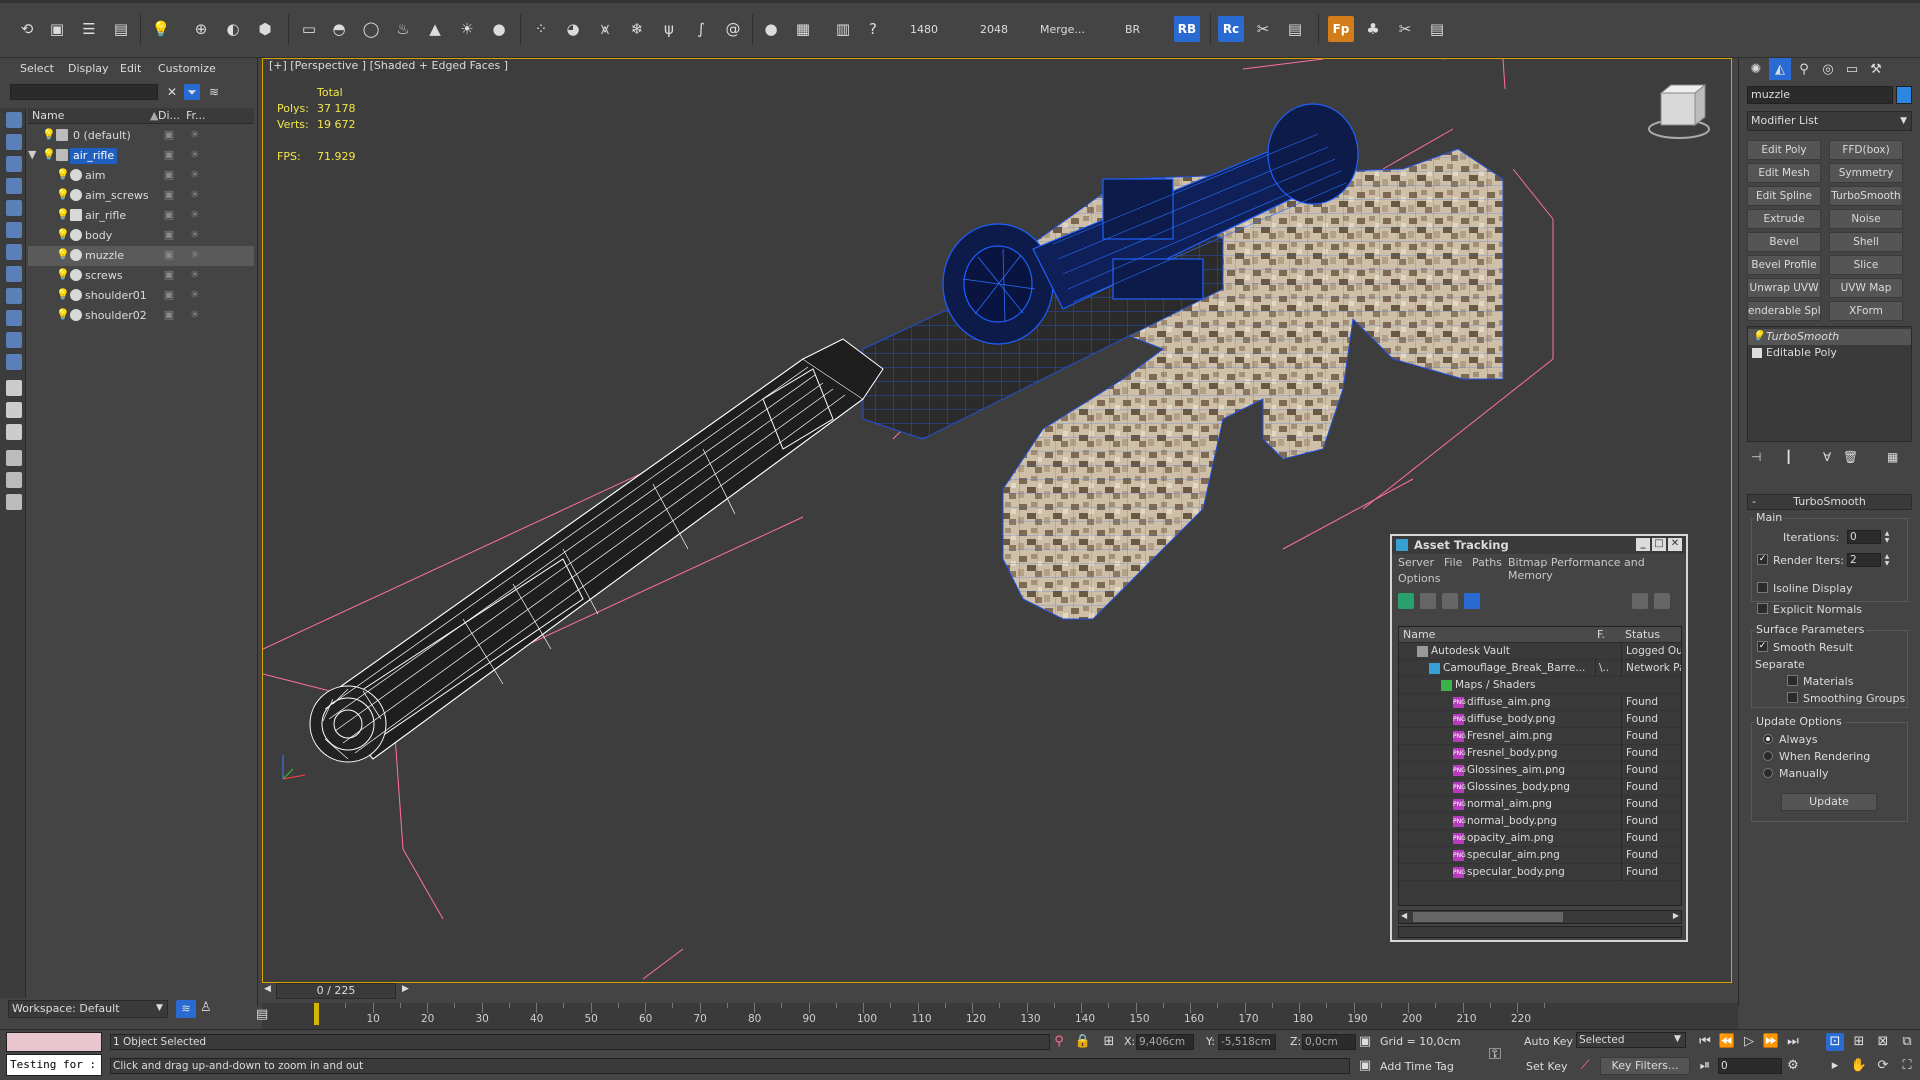  Describe the element at coordinates (130, 68) in the screenshot. I see `explorer-menu-edit: Edit` at that location.